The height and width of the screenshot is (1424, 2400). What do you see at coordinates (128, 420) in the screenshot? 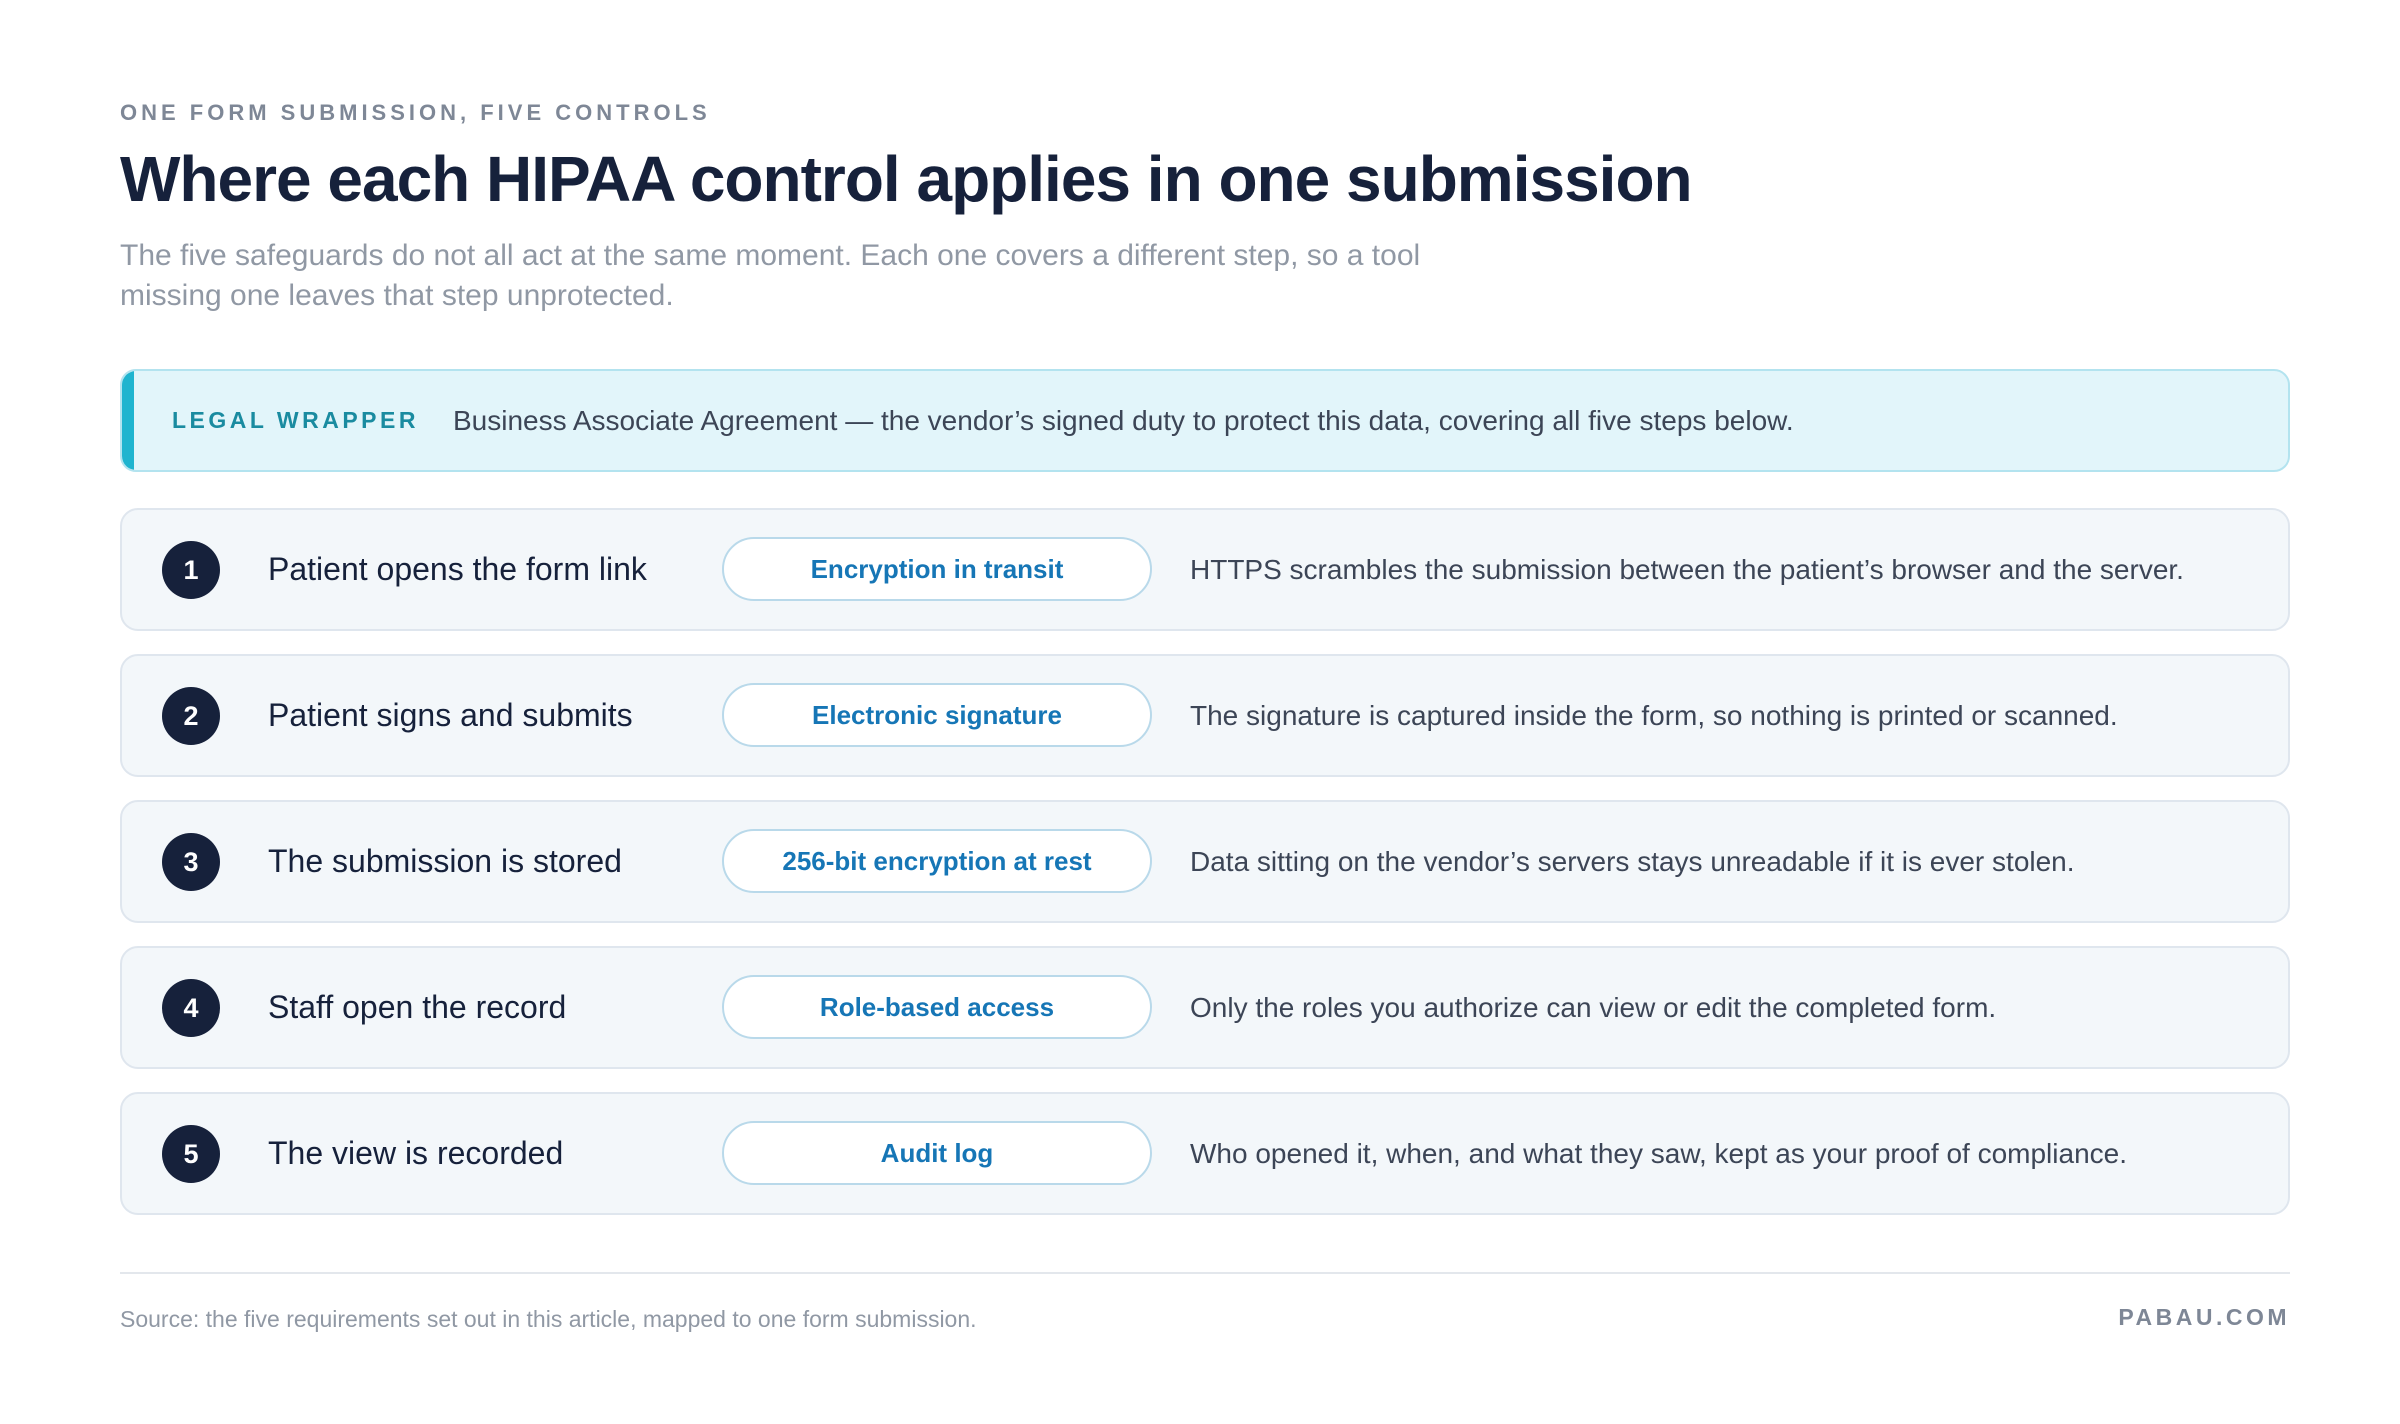
I see `legal-accent-bar` at bounding box center [128, 420].